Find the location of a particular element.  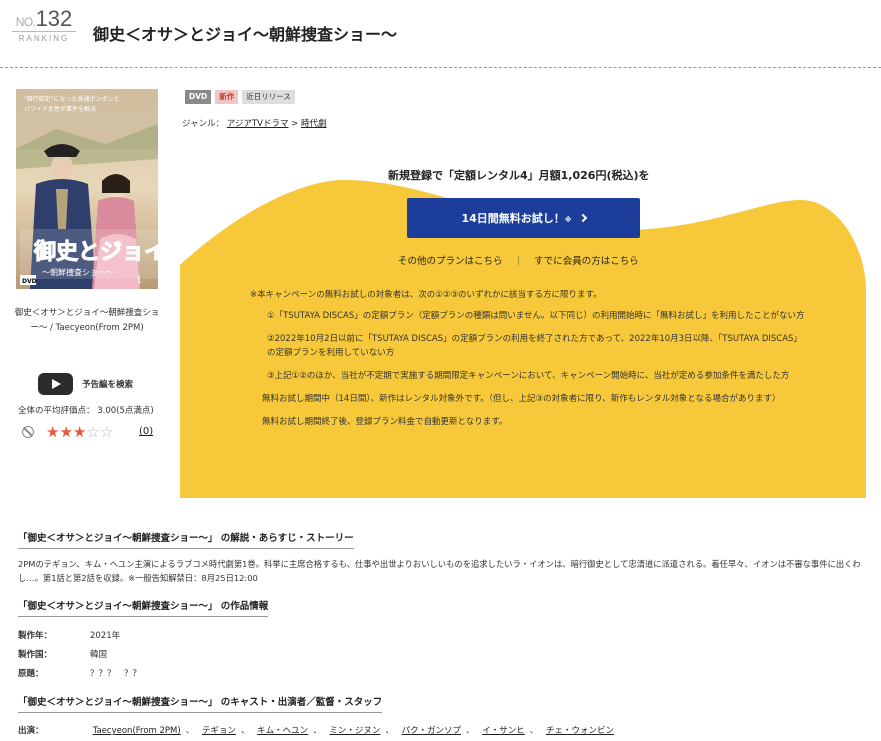

cast-heading: 「御史＜オサ＞とジョイ〜朝鮮捜査ショー〜」 のキャスト・出演者／監督・スタッフ is located at coordinates (200, 703).